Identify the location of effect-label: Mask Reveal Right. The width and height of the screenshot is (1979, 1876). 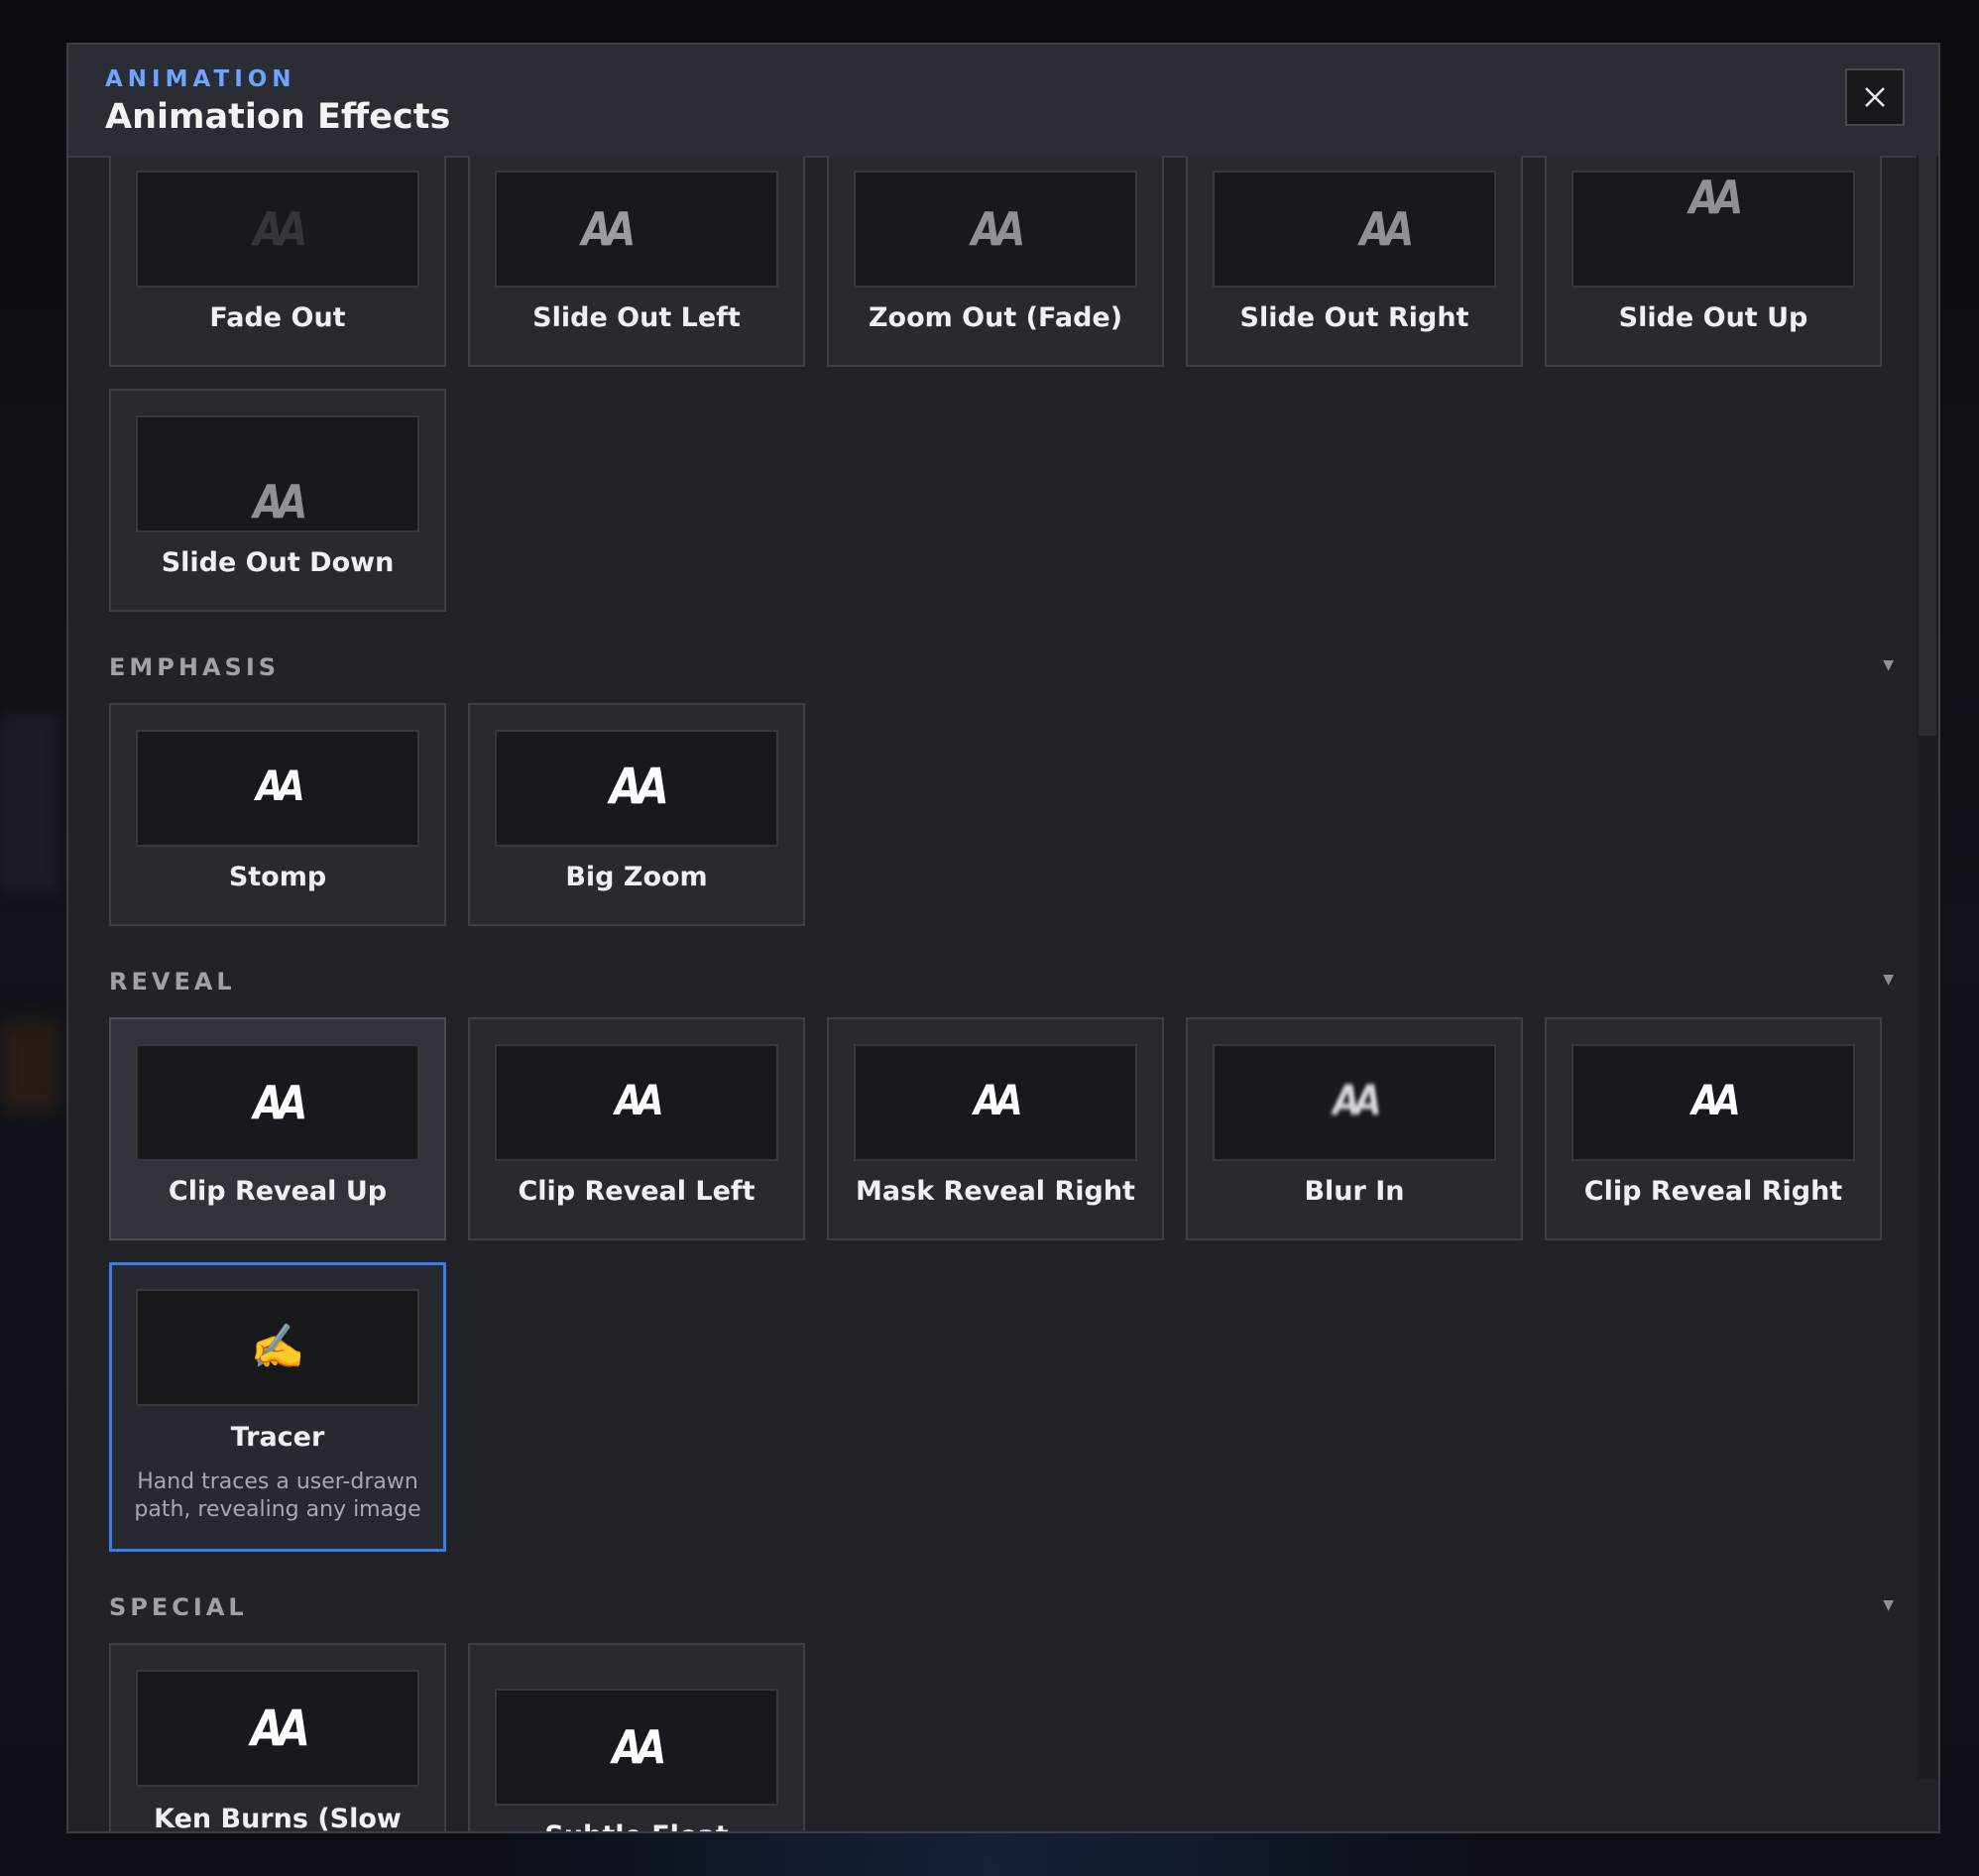
(995, 1191).